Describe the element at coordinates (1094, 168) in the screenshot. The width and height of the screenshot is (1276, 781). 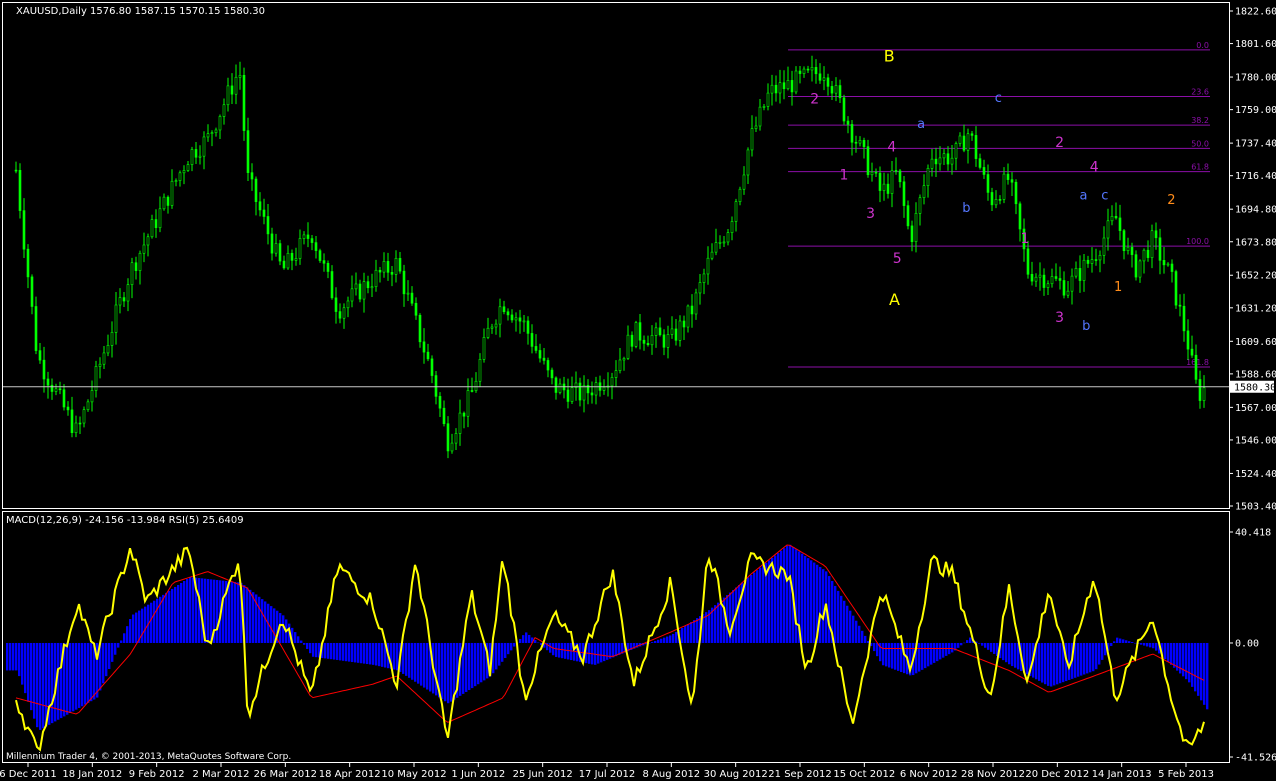
I see `wave-label: 4` at that location.